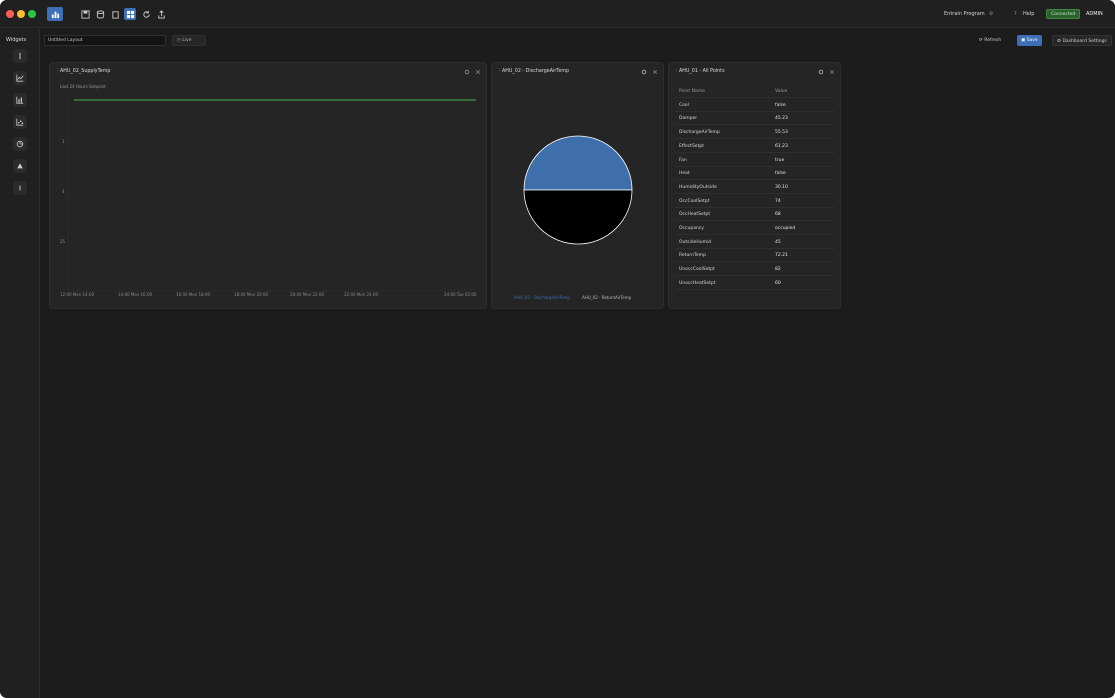 Image resolution: width=1115 pixels, height=698 pixels. Describe the element at coordinates (781, 91) in the screenshot. I see `column-header: Value` at that location.